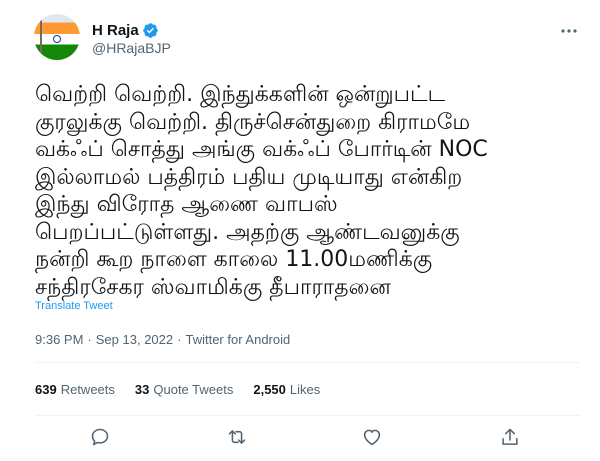 This screenshot has width=600, height=461. I want to click on tweet-metadata: 9:36 PM · Sep 13, 2022 · Twitter for Android, so click(162, 339).